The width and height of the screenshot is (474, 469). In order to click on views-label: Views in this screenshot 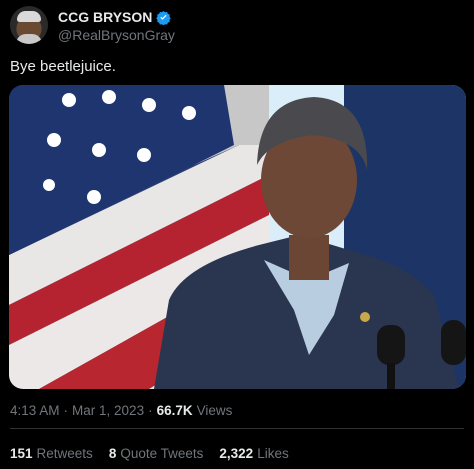, I will do `click(214, 410)`.